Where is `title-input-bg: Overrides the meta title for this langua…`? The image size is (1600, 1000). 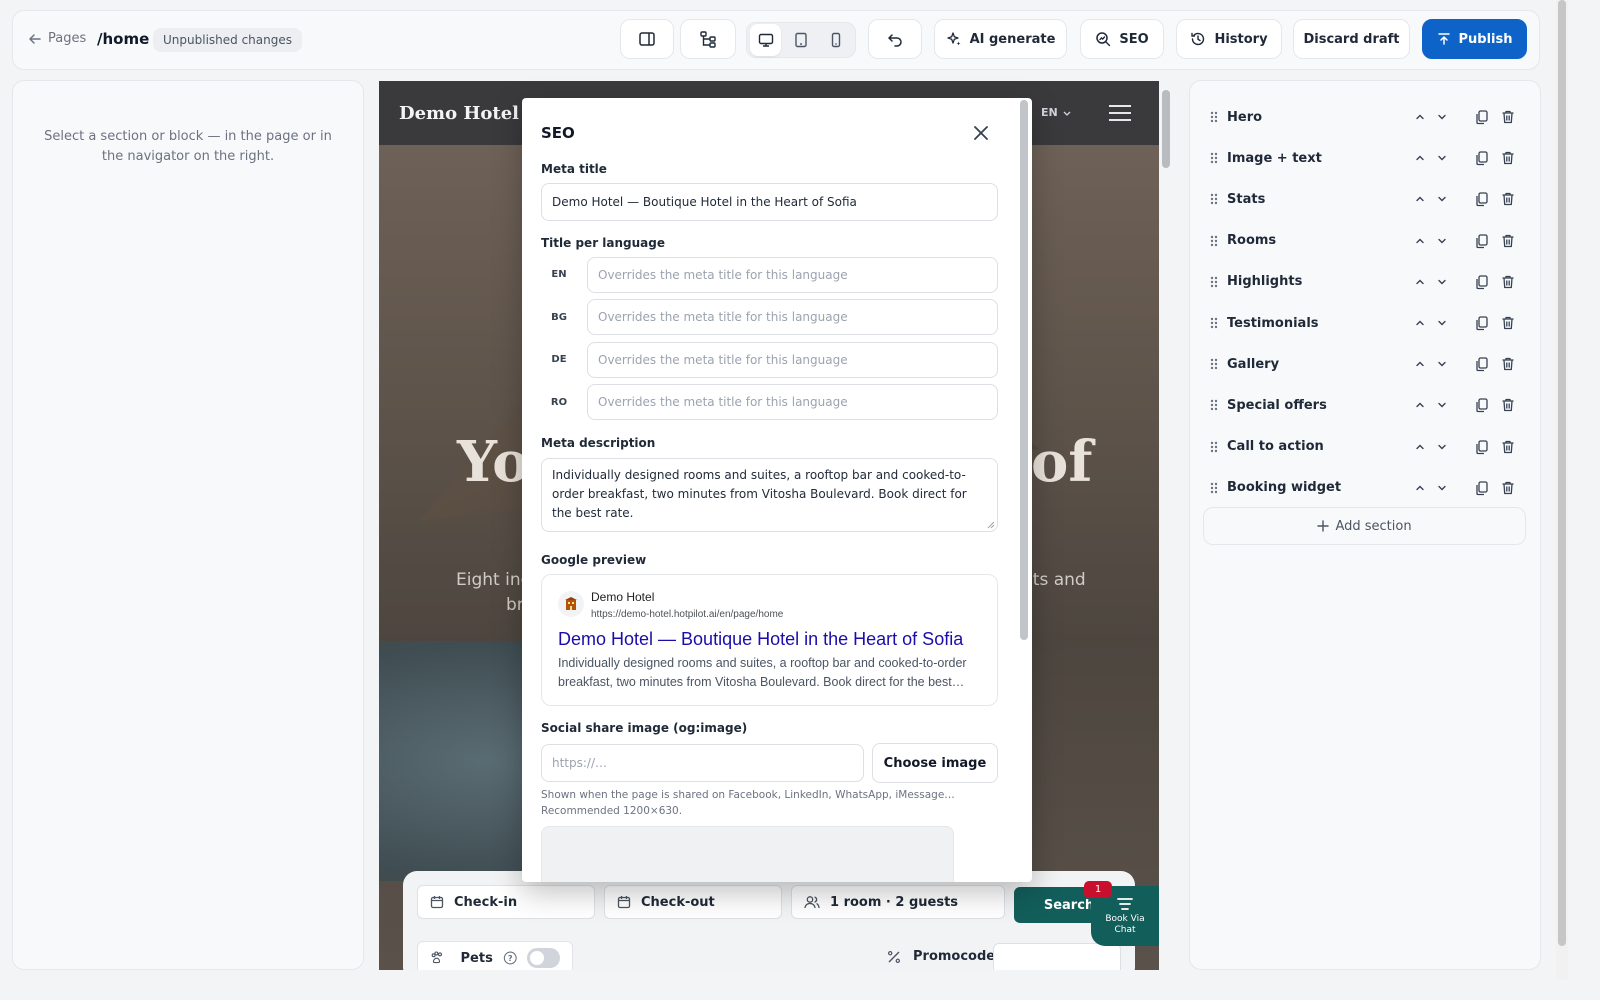
title-input-bg: Overrides the meta title for this langua… is located at coordinates (792, 317).